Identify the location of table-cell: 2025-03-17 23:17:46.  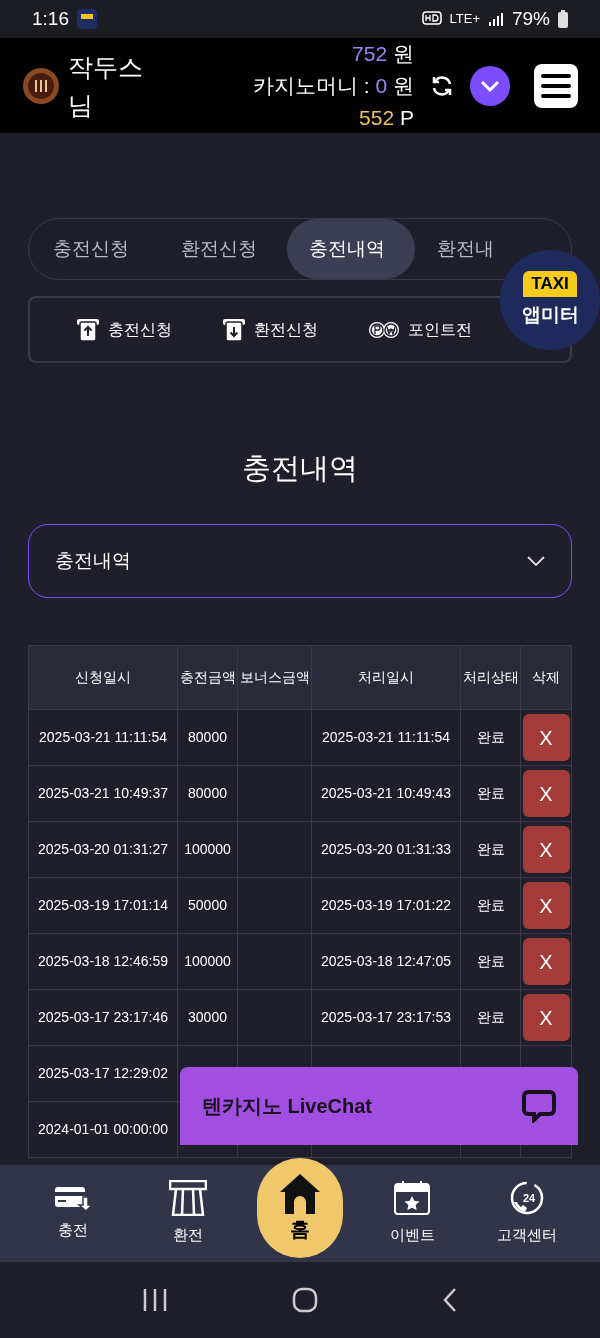
(103, 1017).